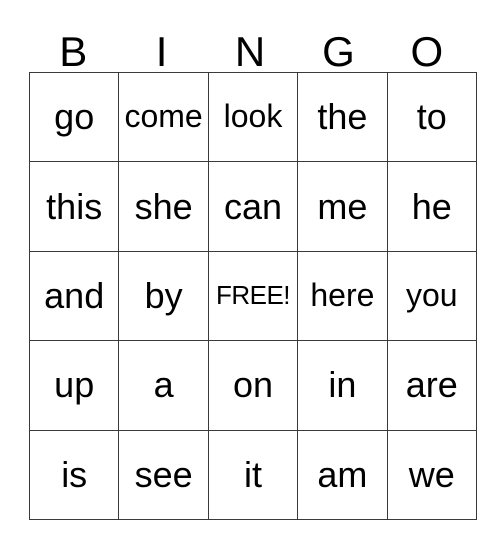  I want to click on bingo-header-letter: N, so click(250, 52).